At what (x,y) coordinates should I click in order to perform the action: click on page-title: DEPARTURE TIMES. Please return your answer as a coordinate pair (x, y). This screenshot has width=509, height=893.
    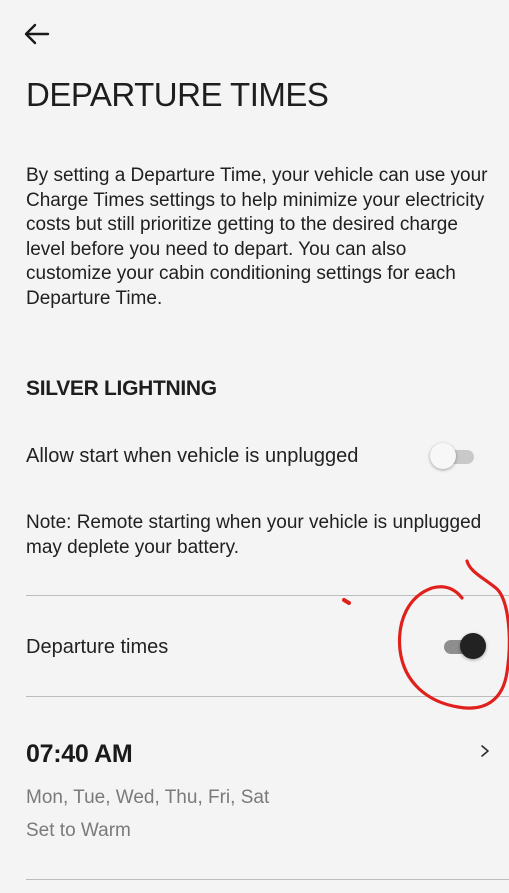
    Looking at the image, I should click on (177, 94).